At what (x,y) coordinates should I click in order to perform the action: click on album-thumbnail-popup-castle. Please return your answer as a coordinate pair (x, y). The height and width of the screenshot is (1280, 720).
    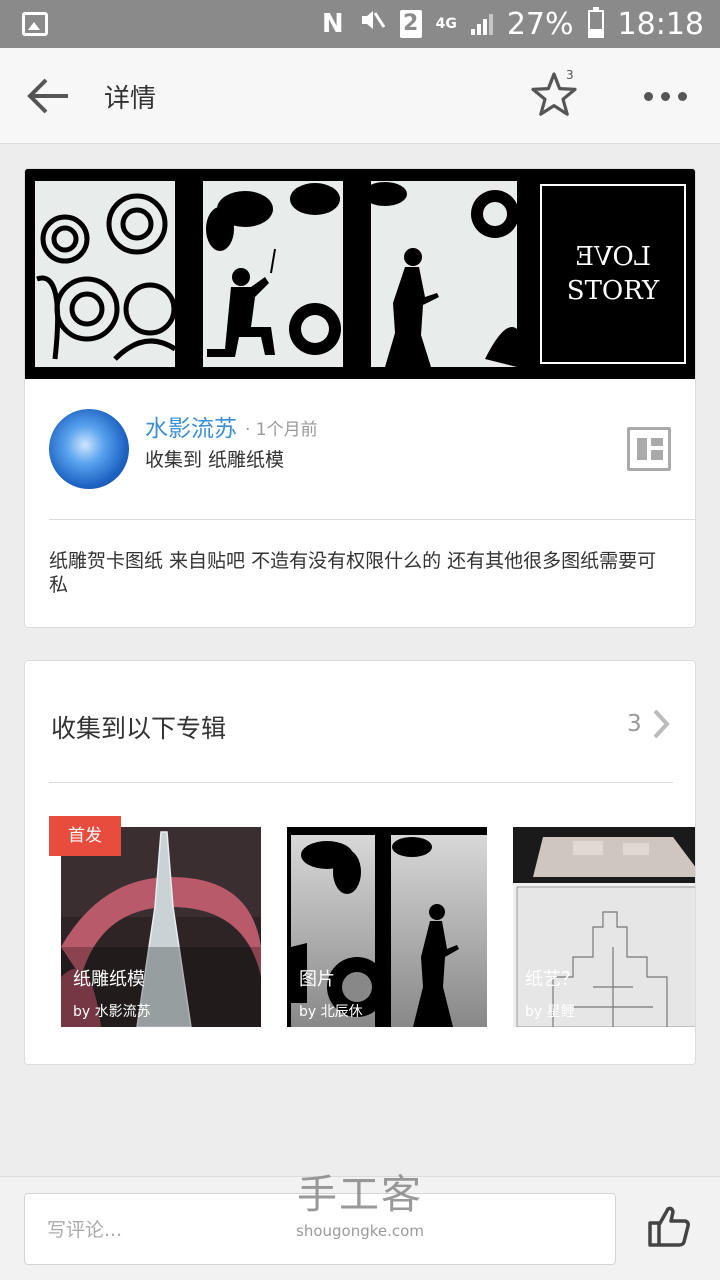
    Looking at the image, I should click on (604, 927).